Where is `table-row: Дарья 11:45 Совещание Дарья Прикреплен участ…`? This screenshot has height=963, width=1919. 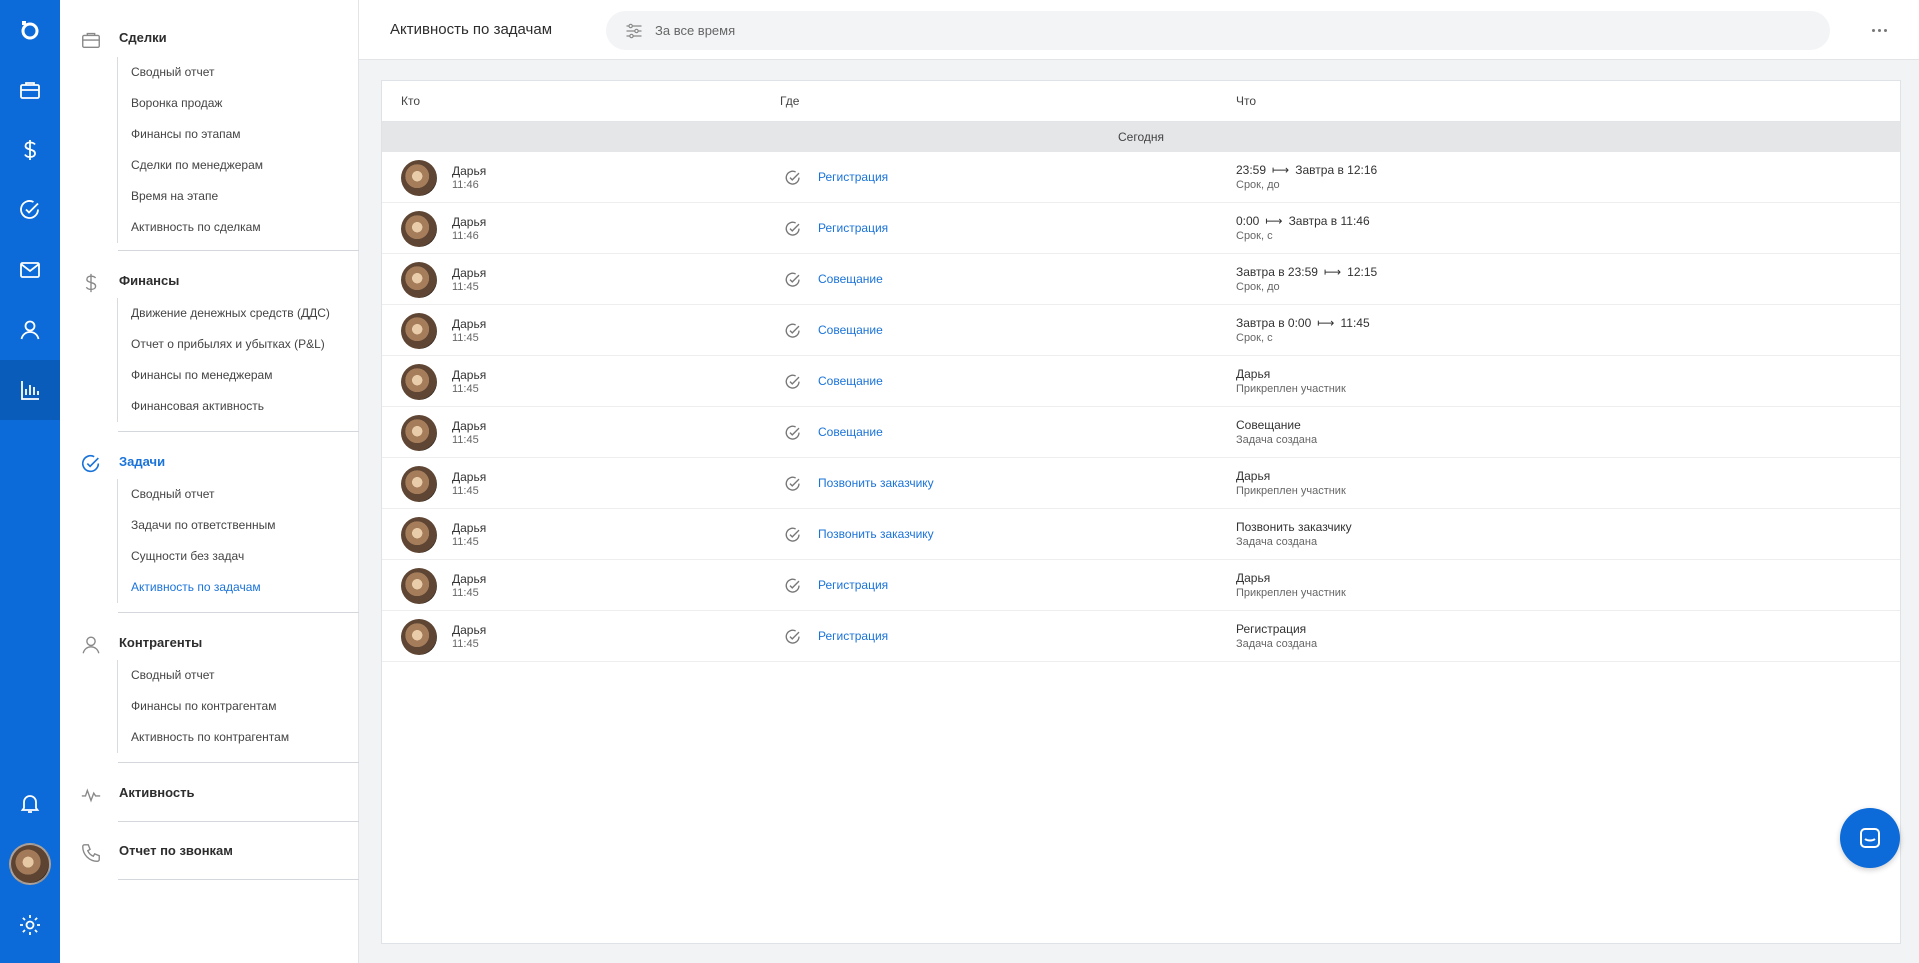 table-row: Дарья 11:45 Совещание Дарья Прикреплен участ… is located at coordinates (1141, 381).